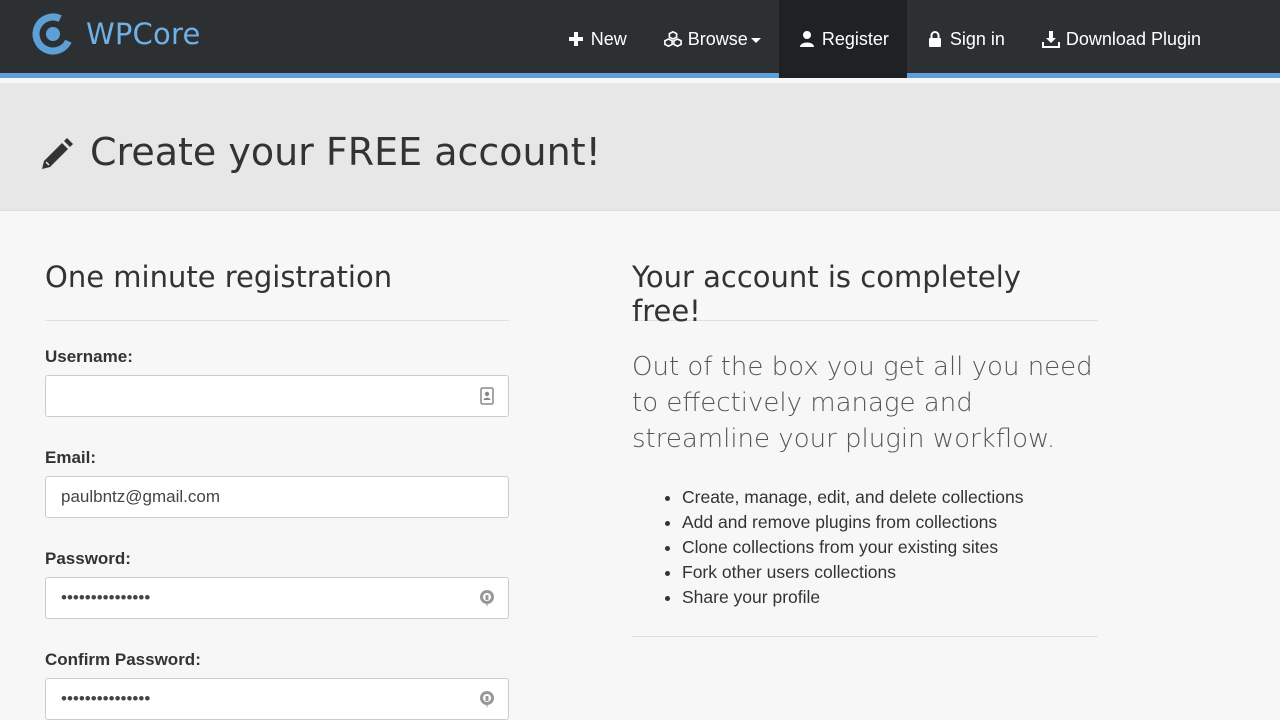 The width and height of the screenshot is (1280, 720). I want to click on nav-register: Register, so click(842, 39).